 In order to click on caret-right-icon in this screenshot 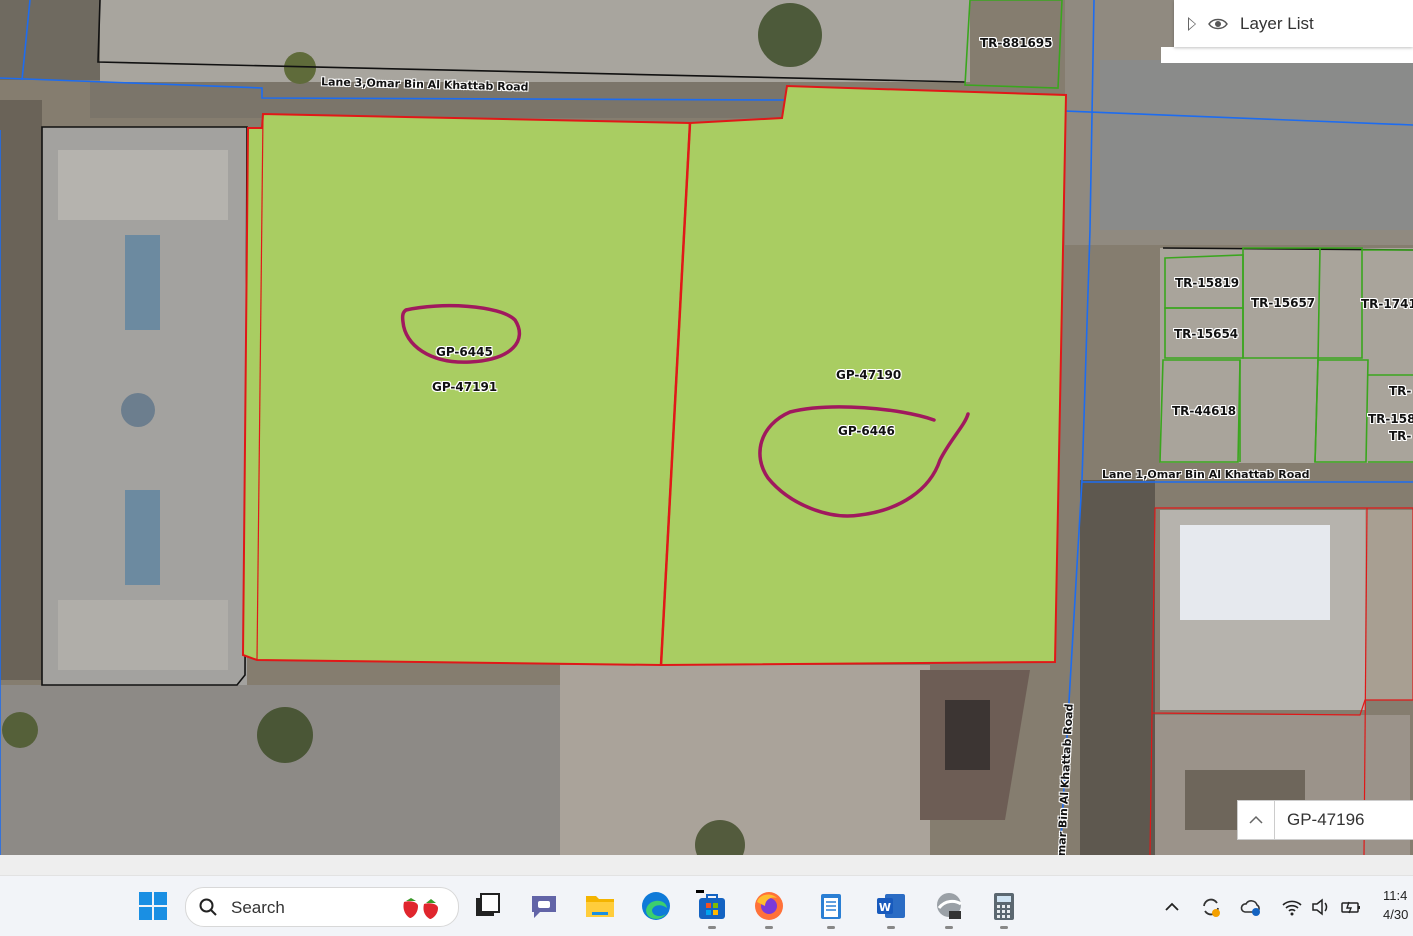, I will do `click(1192, 23)`.